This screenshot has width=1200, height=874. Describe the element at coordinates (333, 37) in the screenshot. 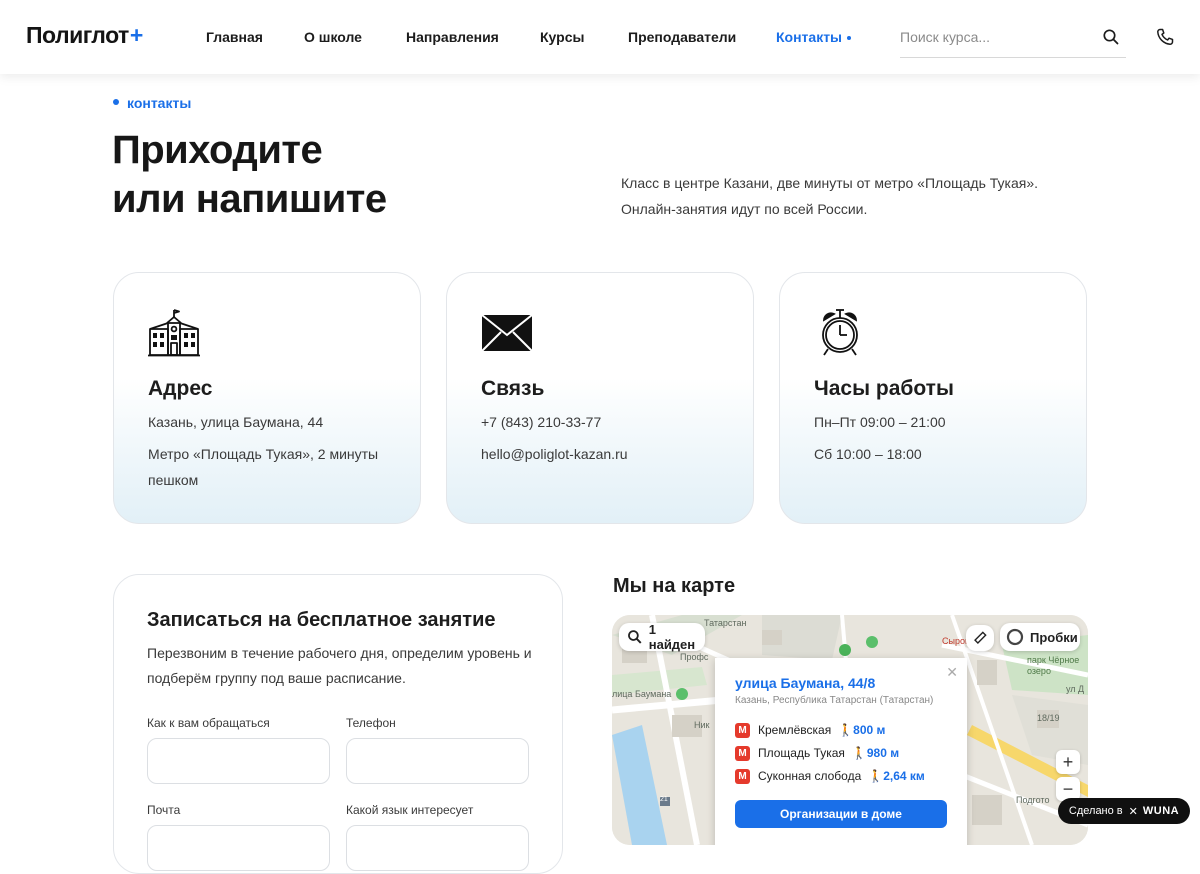

I see `nav-link-about: О школе` at that location.